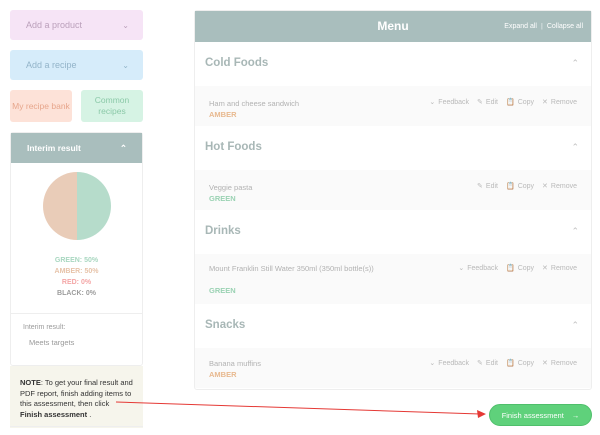  What do you see at coordinates (76, 282) in the screenshot?
I see `legend-red: RED: 0%` at bounding box center [76, 282].